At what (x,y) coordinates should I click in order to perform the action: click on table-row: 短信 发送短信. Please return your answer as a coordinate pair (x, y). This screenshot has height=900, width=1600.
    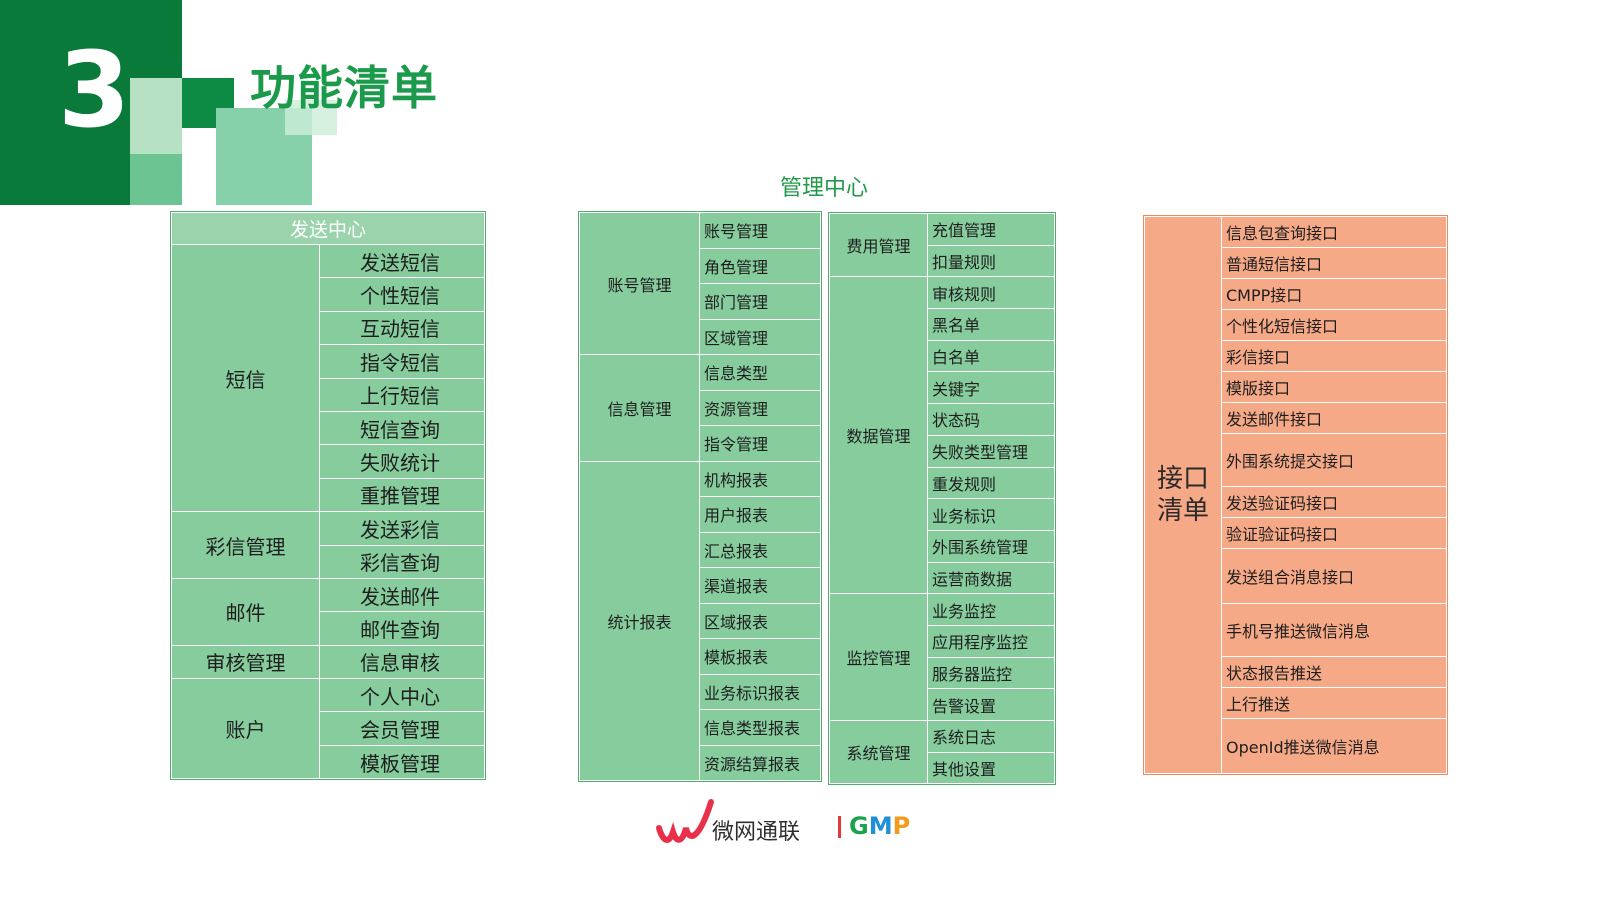
    Looking at the image, I should click on (328, 378).